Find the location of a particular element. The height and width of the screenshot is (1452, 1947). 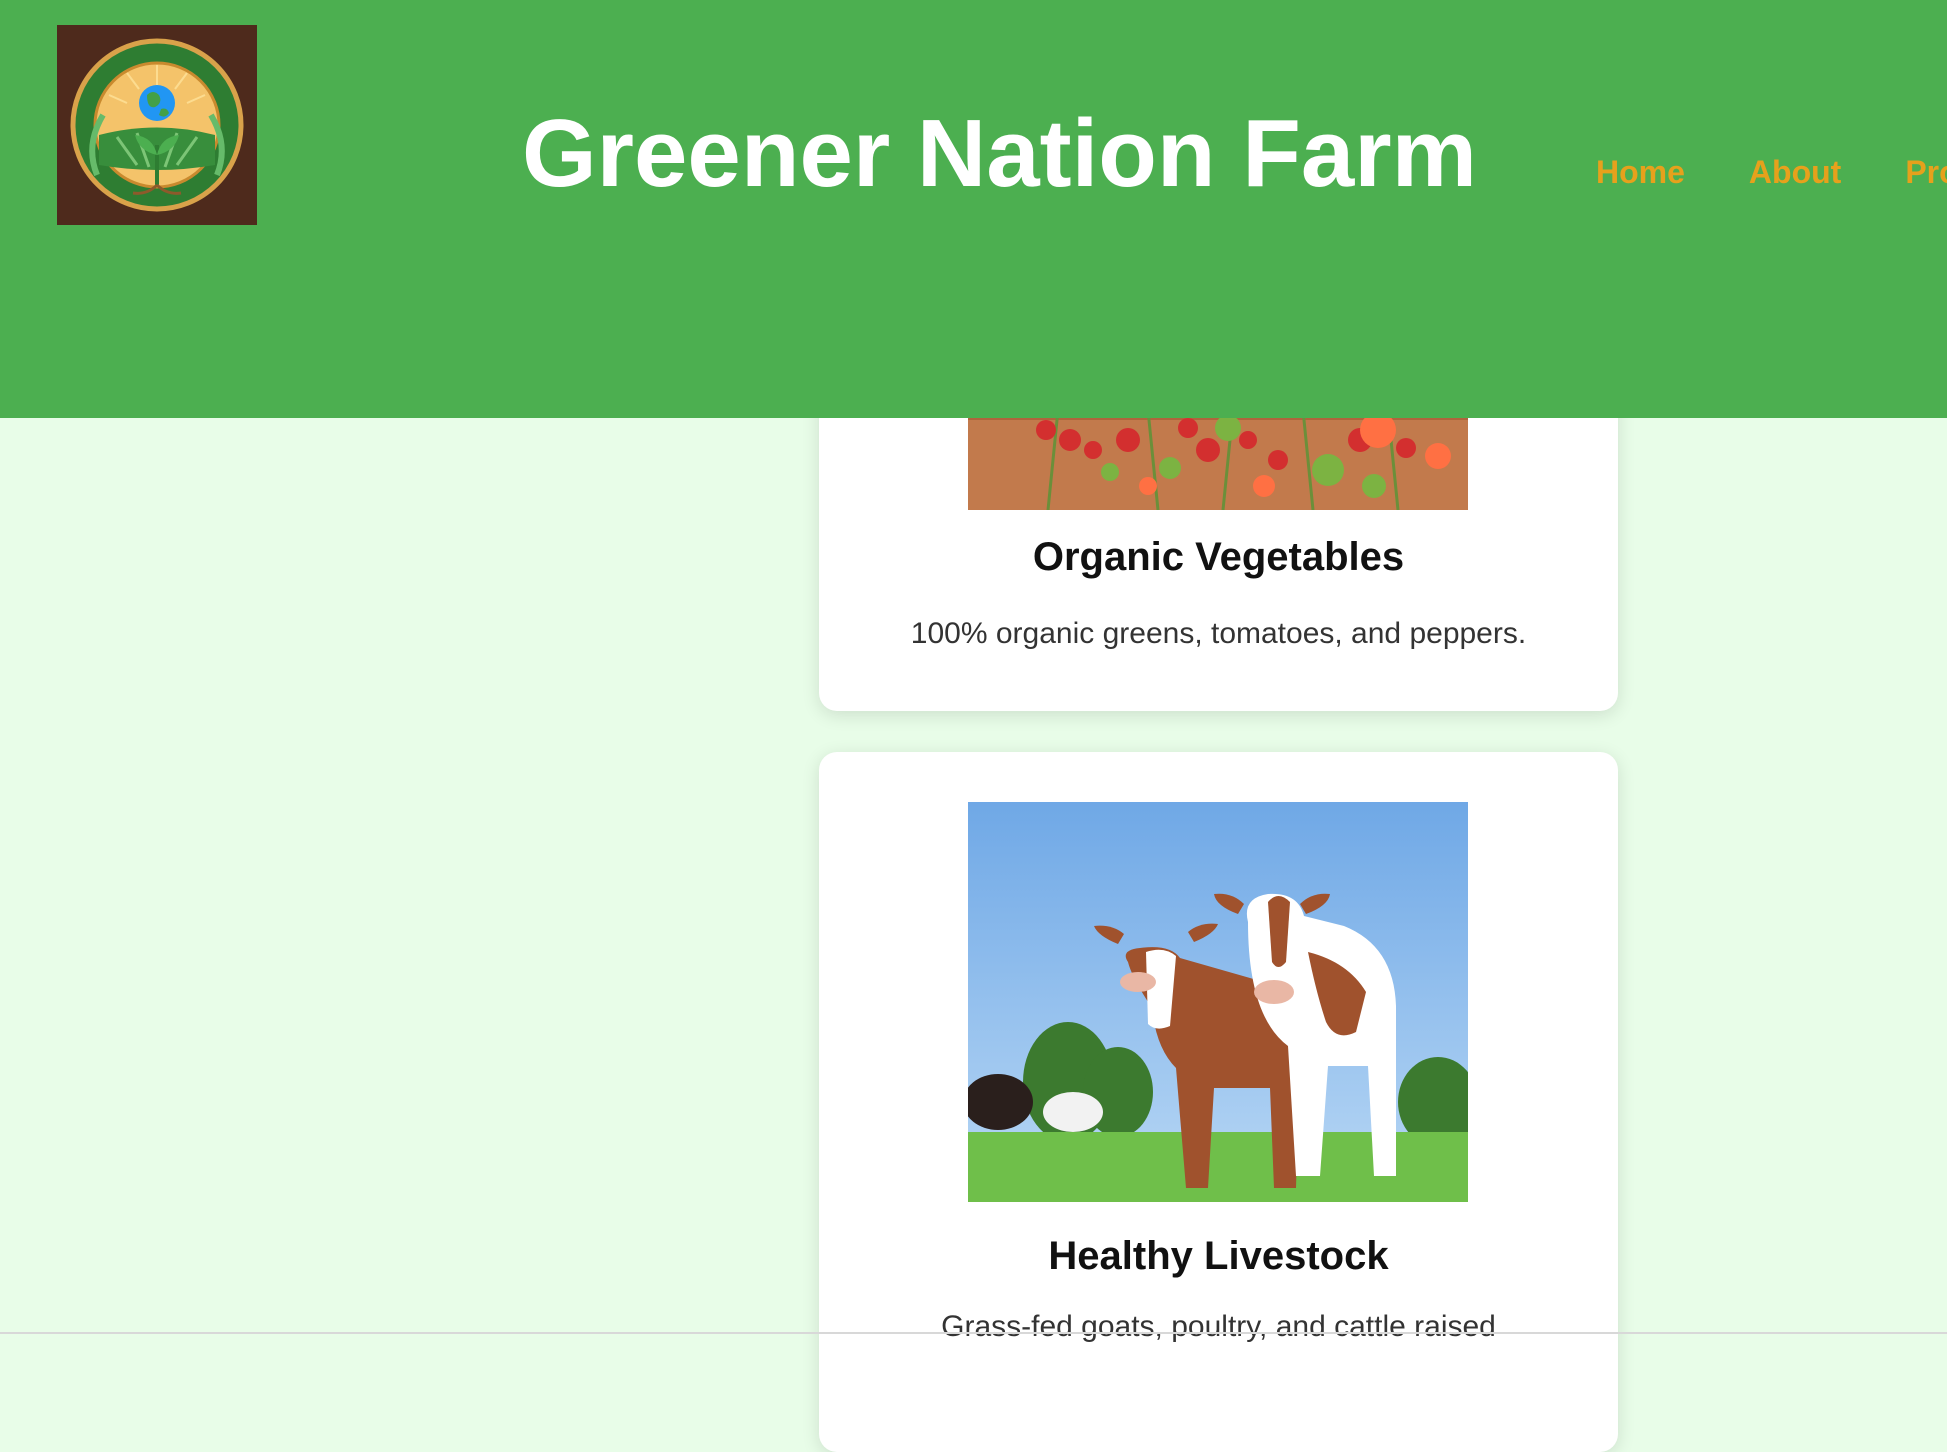

logo-emblem-icon is located at coordinates (157, 125).